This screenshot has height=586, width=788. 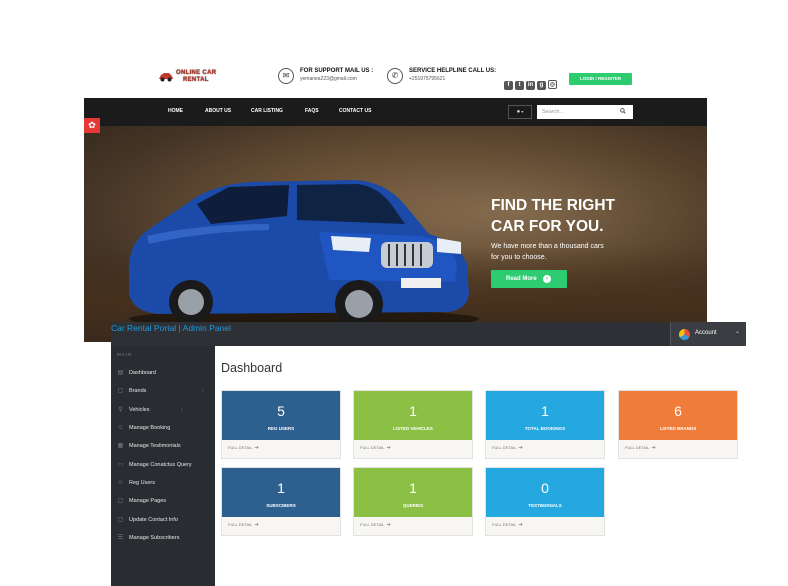 What do you see at coordinates (147, 501) in the screenshot?
I see `sidebar-item-label: Manage Pages` at bounding box center [147, 501].